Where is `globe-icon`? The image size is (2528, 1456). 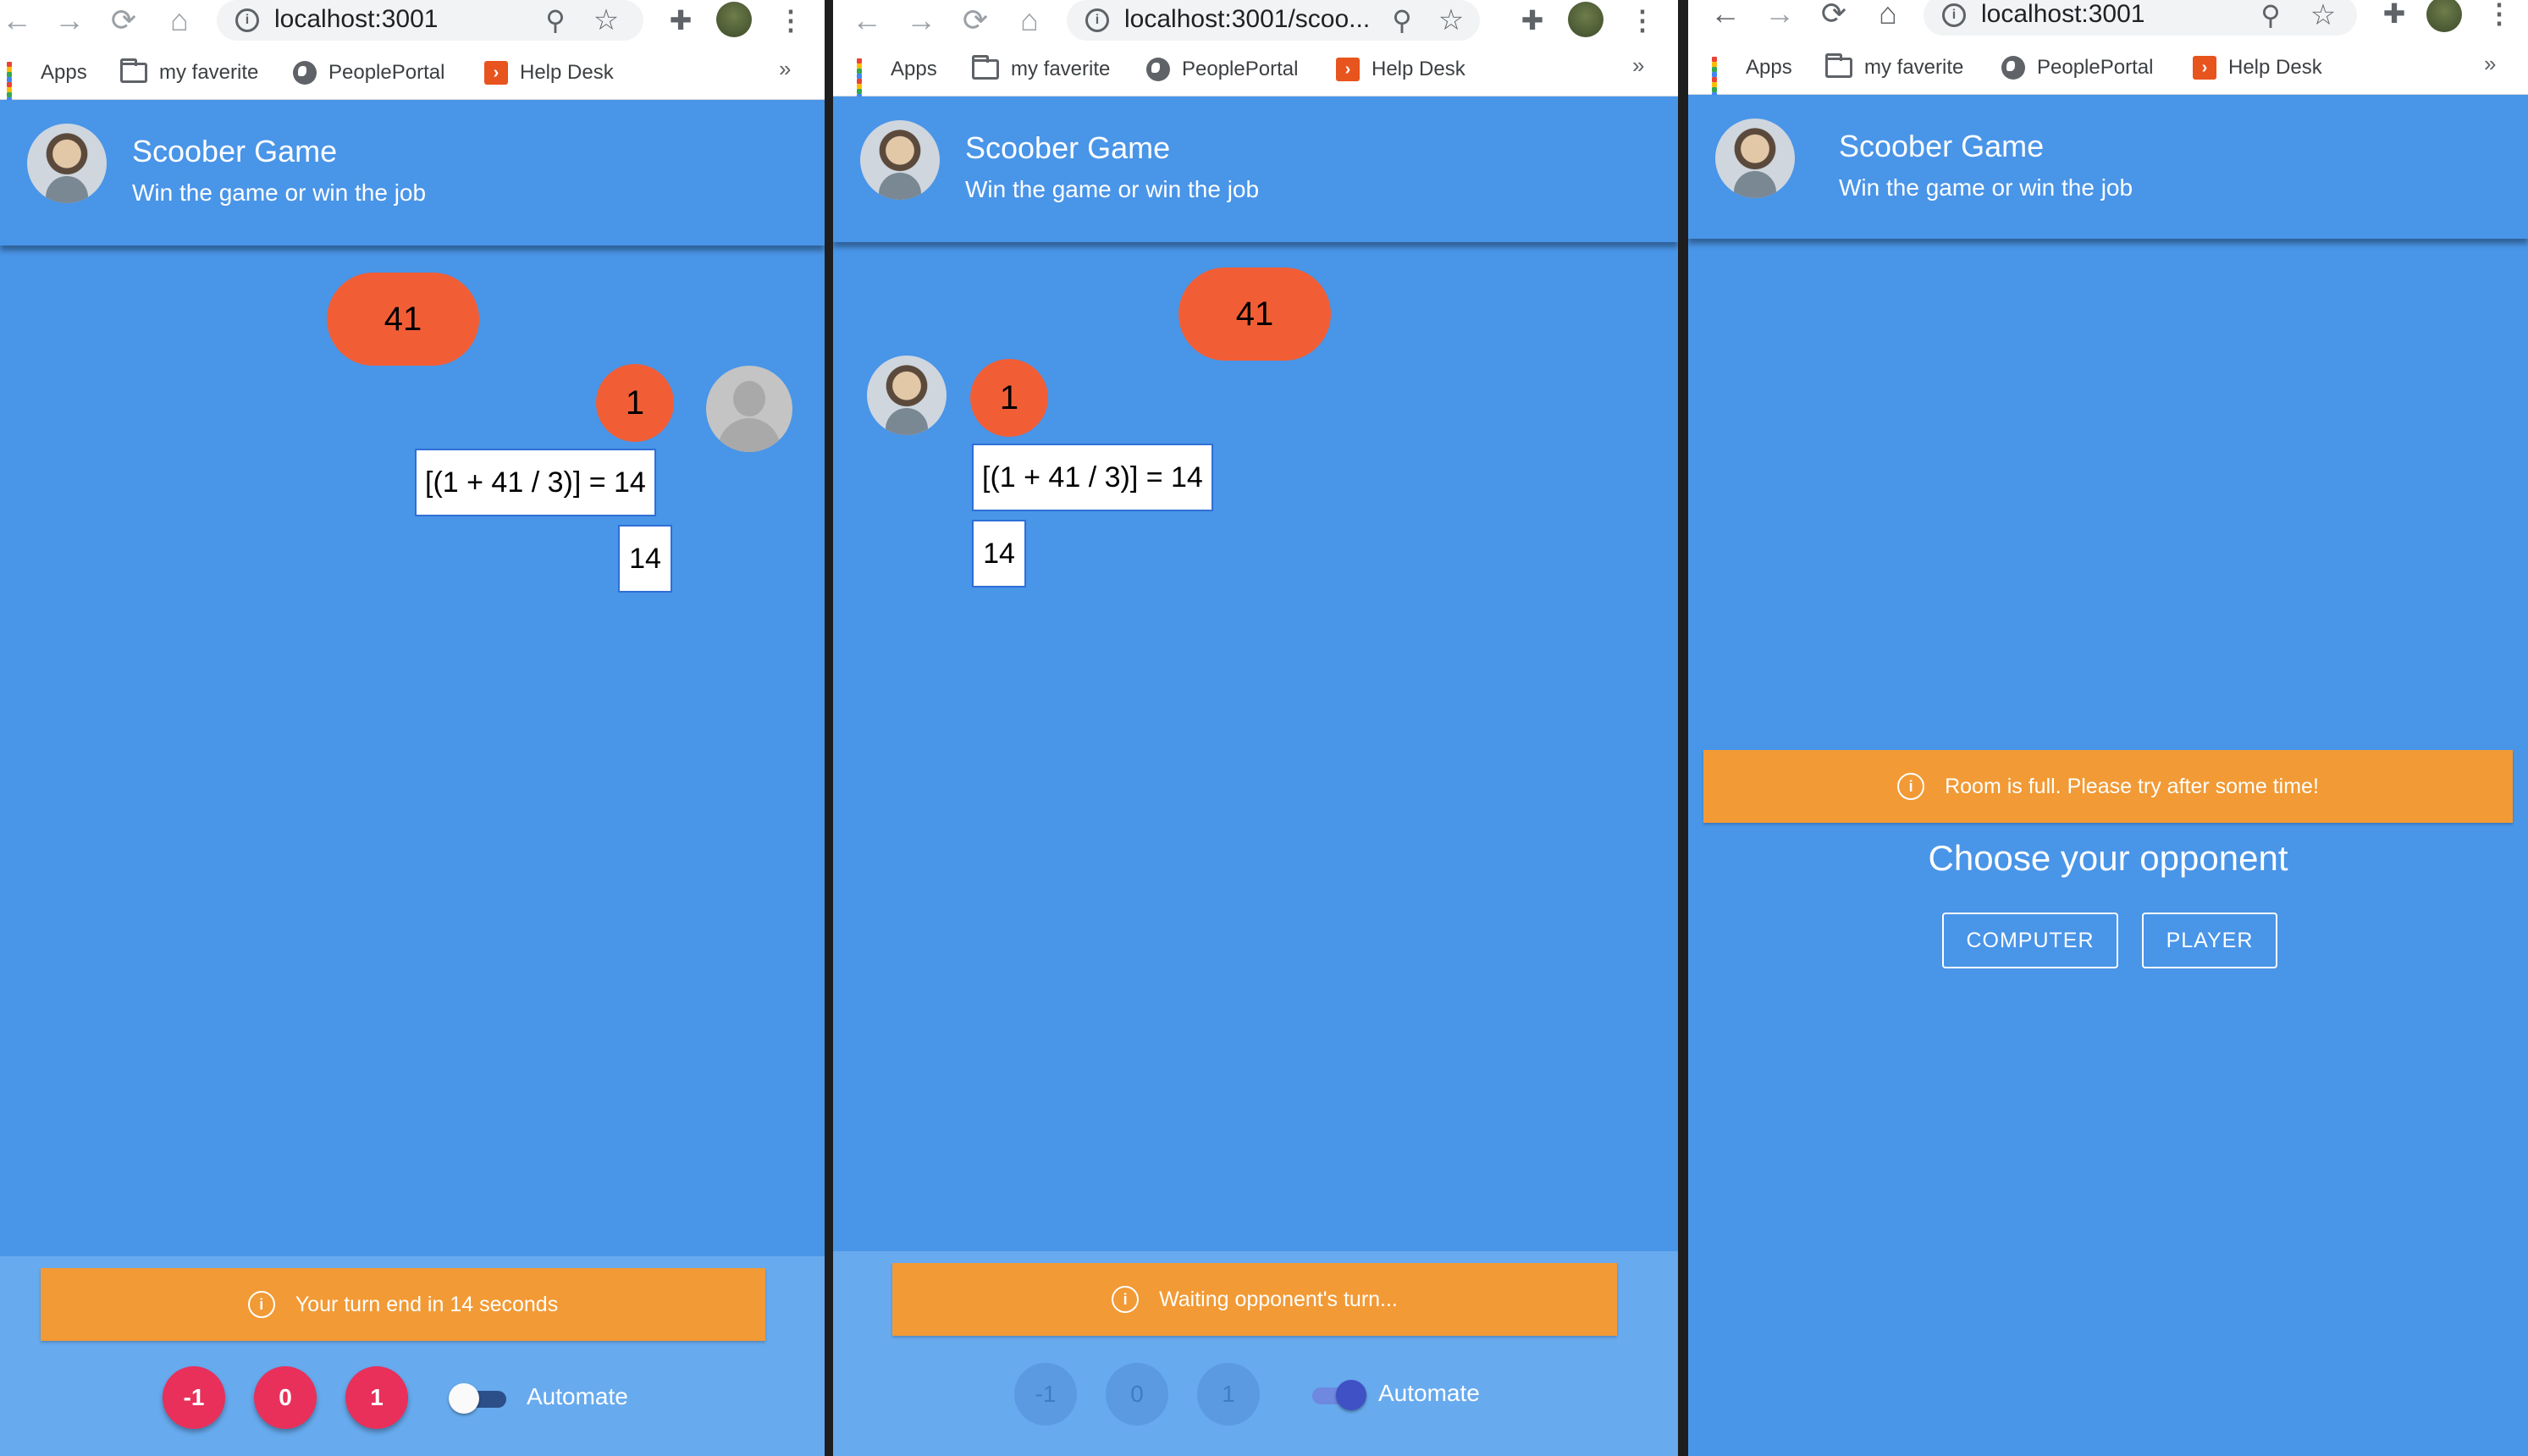 globe-icon is located at coordinates (305, 73).